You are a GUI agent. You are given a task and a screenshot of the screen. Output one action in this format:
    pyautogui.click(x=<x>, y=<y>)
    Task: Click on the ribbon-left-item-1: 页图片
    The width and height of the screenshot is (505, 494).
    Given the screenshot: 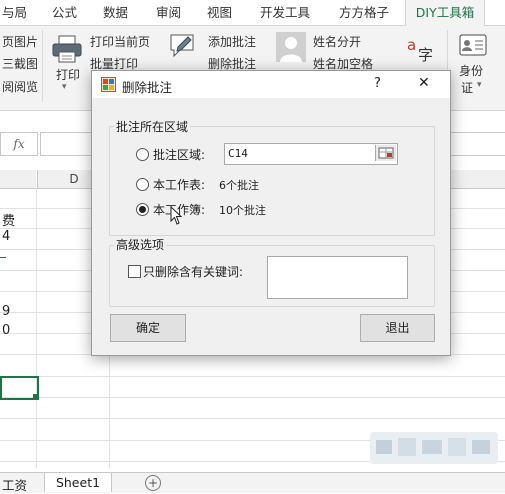 What is the action you would take?
    pyautogui.click(x=20, y=41)
    